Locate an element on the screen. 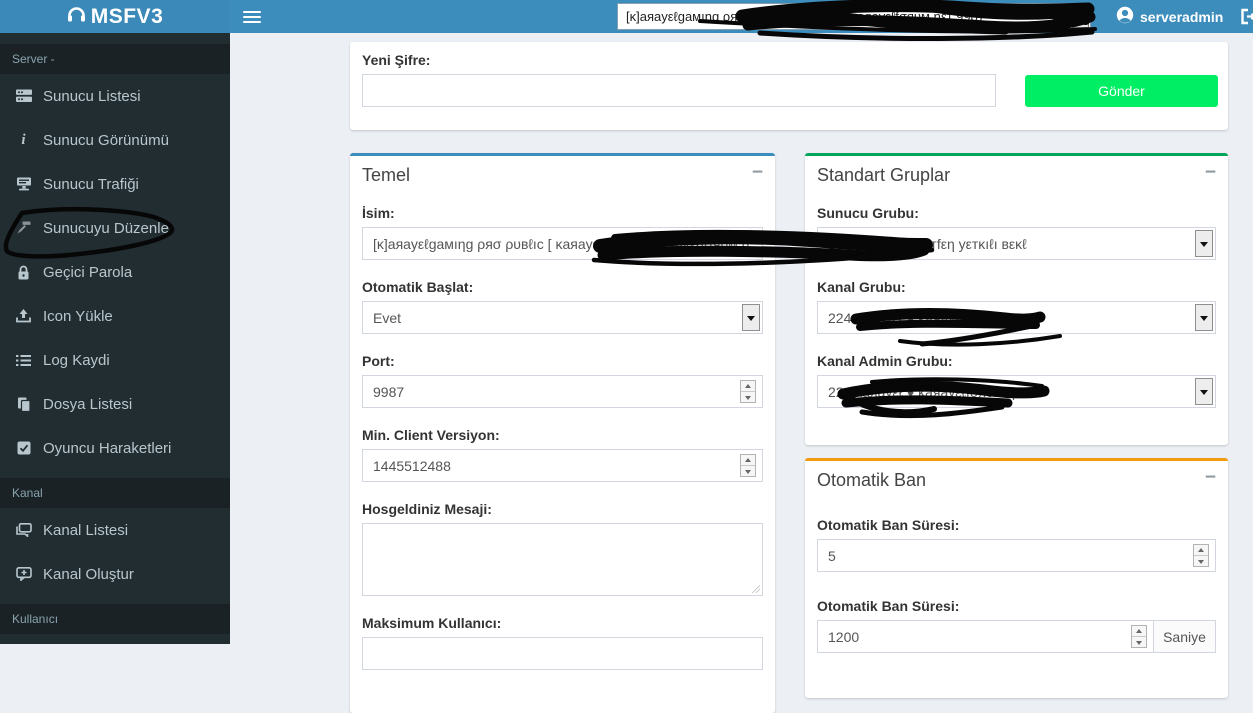  channel-group-select-value: 224 κaяayεℓ ♦ κaяayεℓfσяυм.ηεт is located at coordinates (928, 317).